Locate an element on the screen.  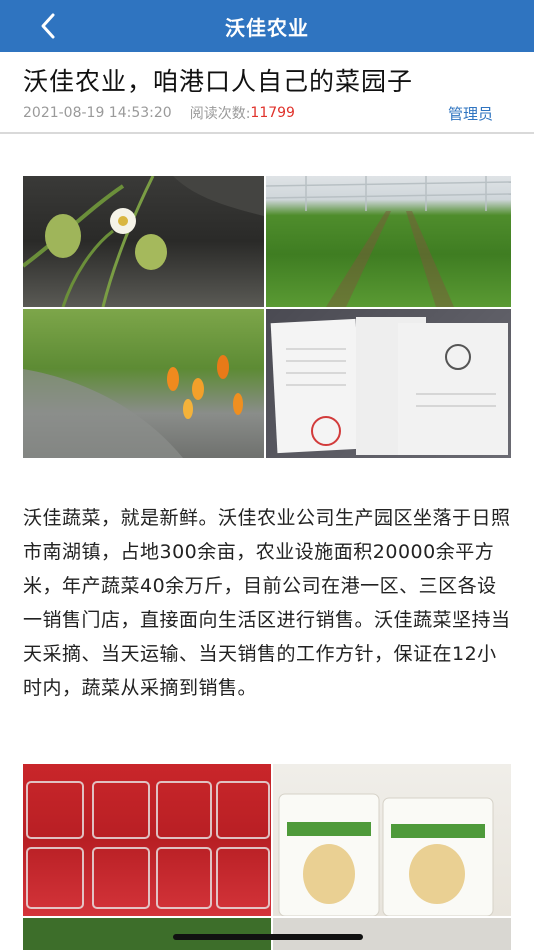
divider is located at coordinates (267, 133).